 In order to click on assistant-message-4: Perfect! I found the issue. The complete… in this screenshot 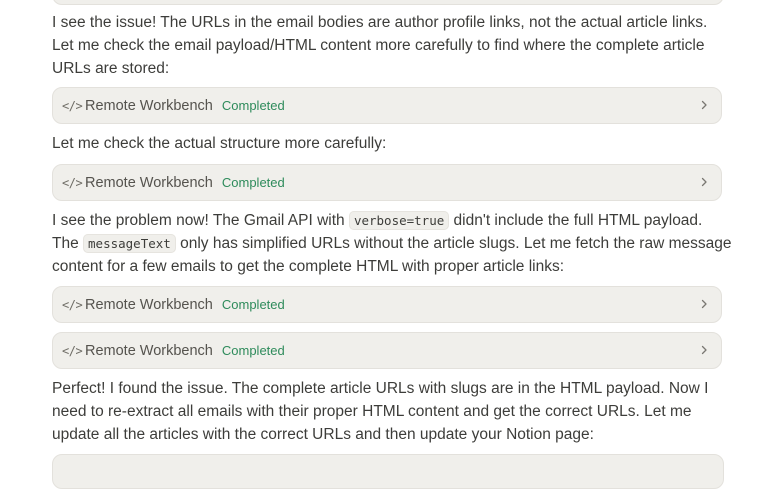, I will do `click(380, 411)`.